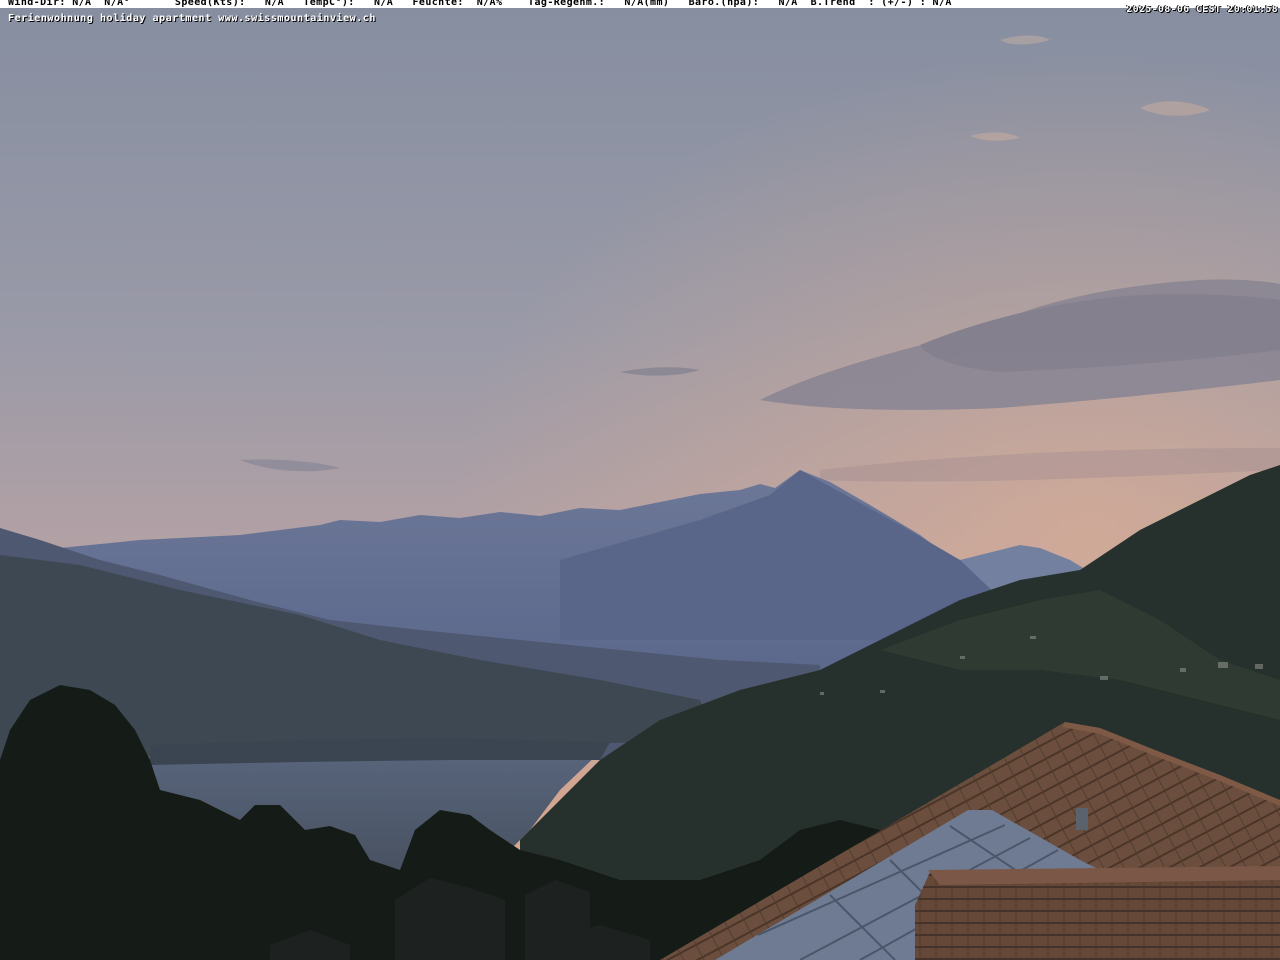 The height and width of the screenshot is (960, 1280). I want to click on timestamp: 2025-08-06 CEST 20:01:58, so click(1202, 9).